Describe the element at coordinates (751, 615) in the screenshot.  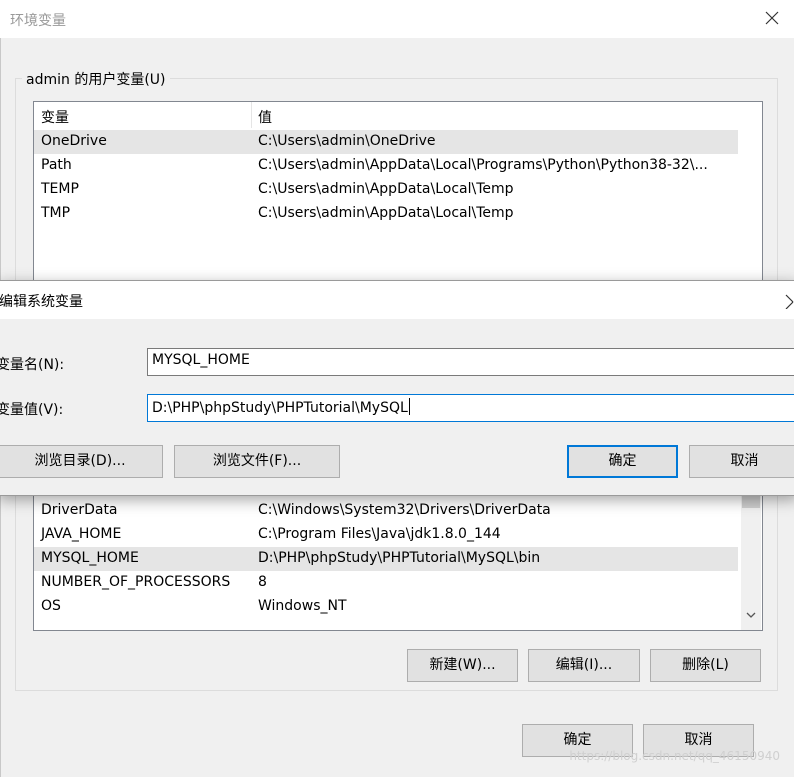
I see `chevron-down-icon` at that location.